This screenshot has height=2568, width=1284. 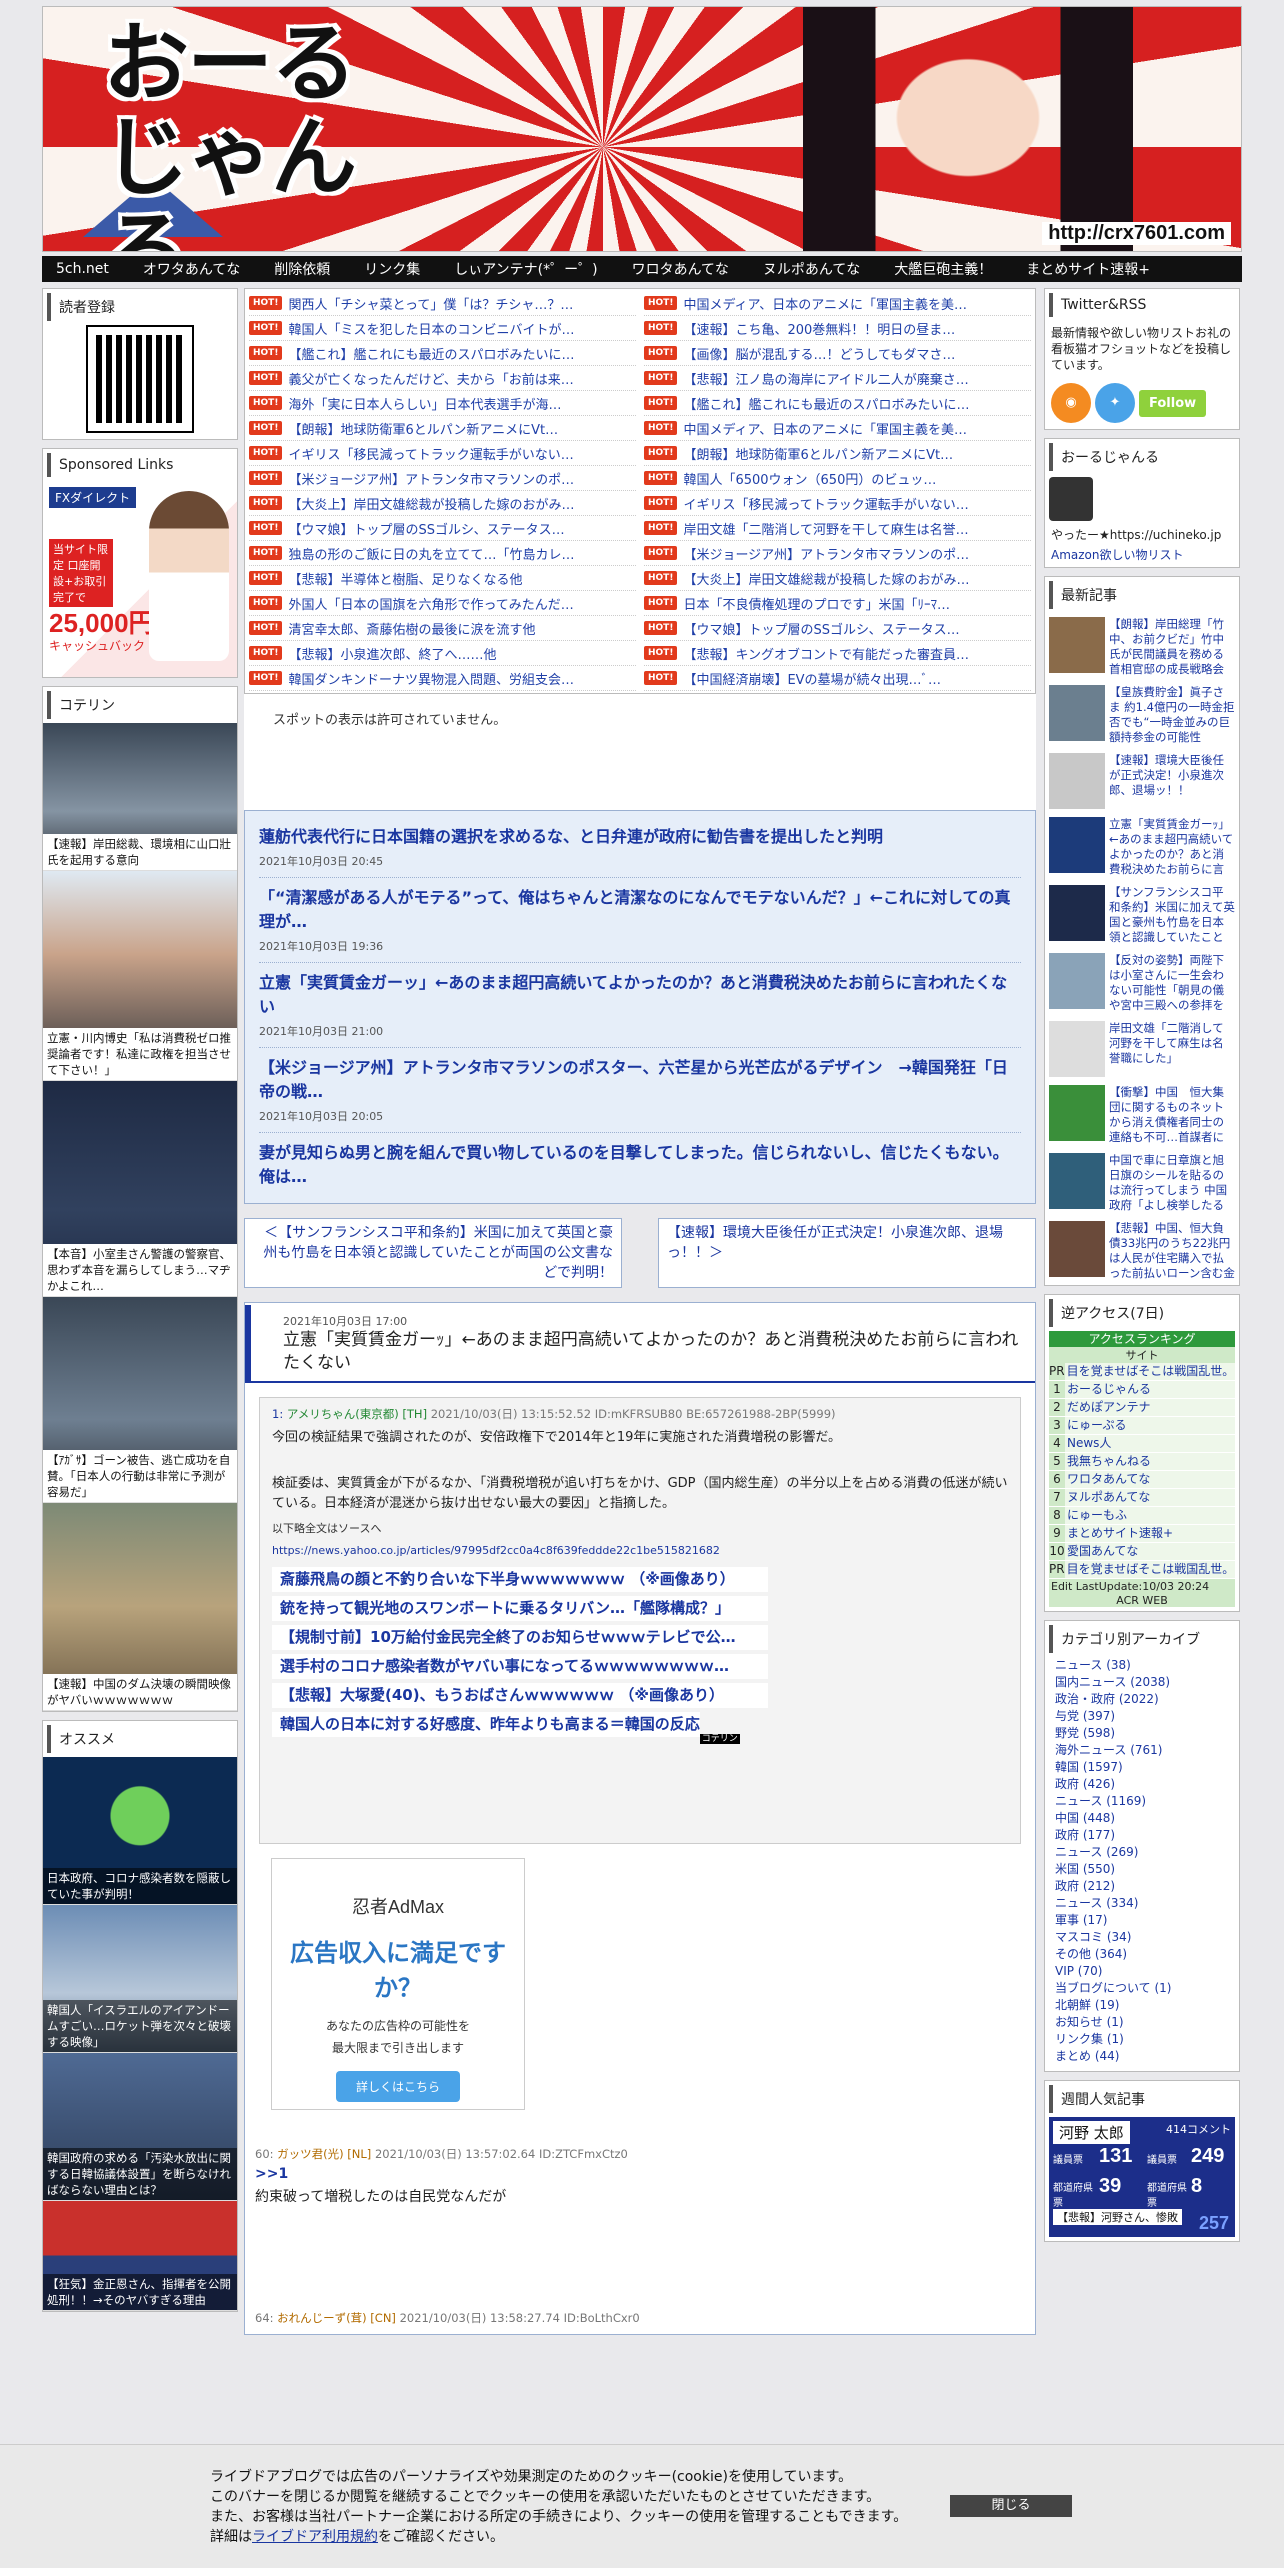 I want to click on category-link: VIP (70), so click(x=1142, y=1971).